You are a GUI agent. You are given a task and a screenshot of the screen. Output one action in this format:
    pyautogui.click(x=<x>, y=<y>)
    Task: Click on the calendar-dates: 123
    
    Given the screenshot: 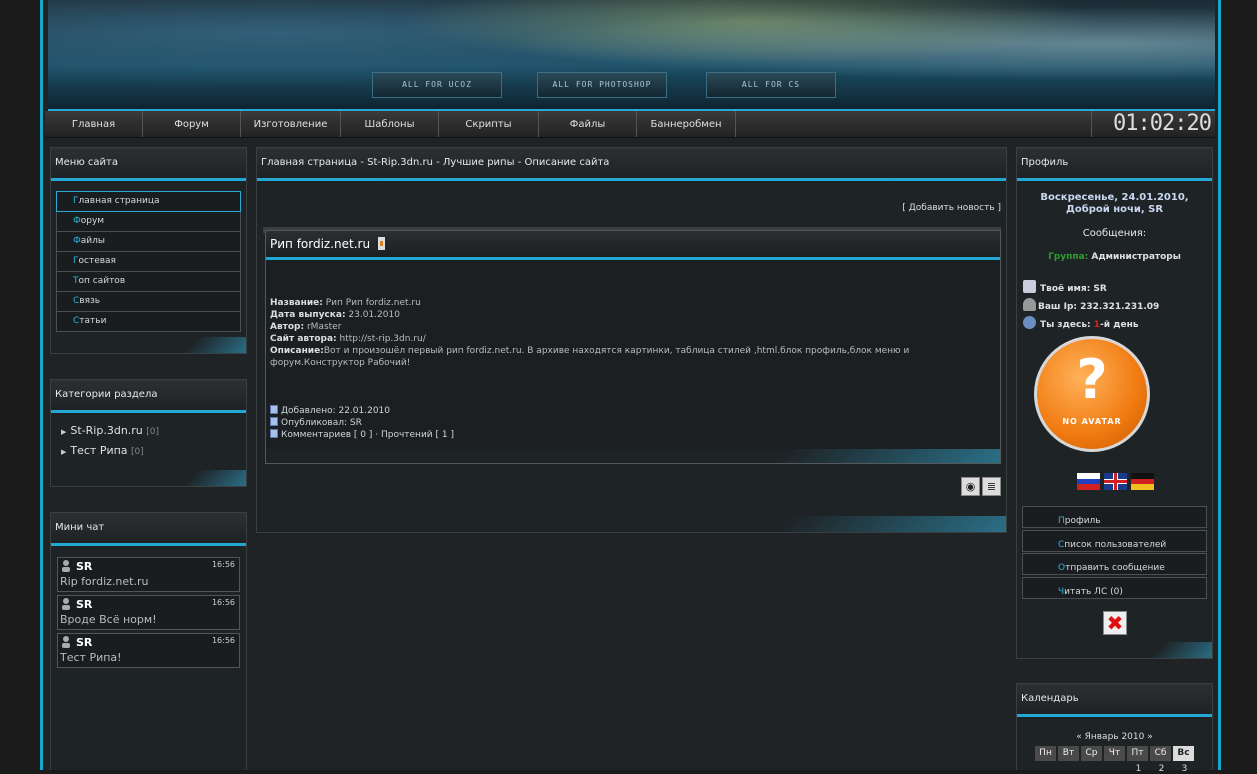 What is the action you would take?
    pyautogui.click(x=1161, y=769)
    